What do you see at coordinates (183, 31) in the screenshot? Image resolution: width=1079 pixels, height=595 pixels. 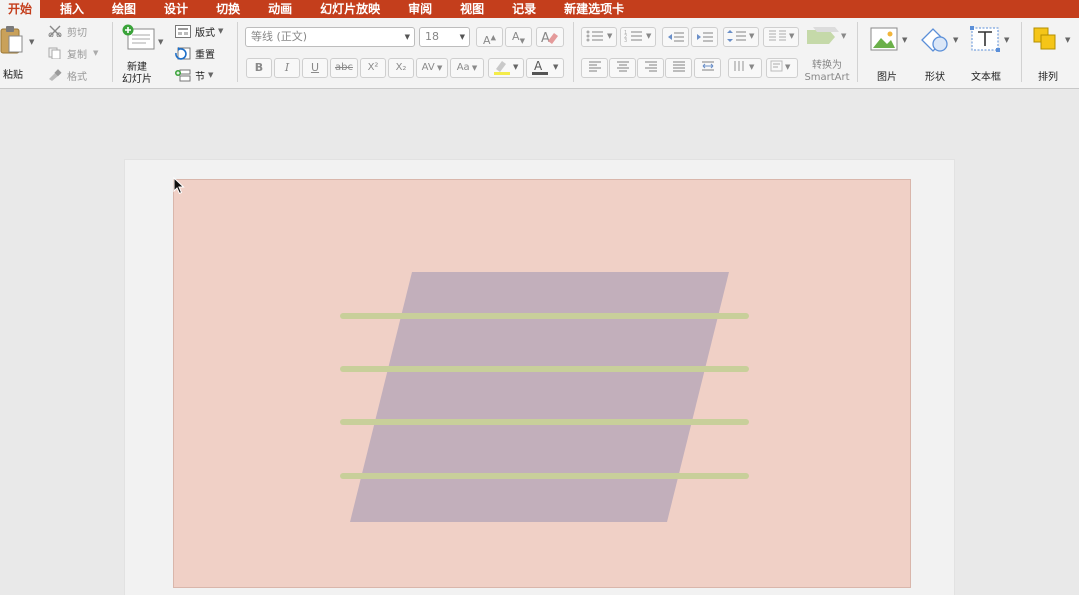 I see `layout-icon` at bounding box center [183, 31].